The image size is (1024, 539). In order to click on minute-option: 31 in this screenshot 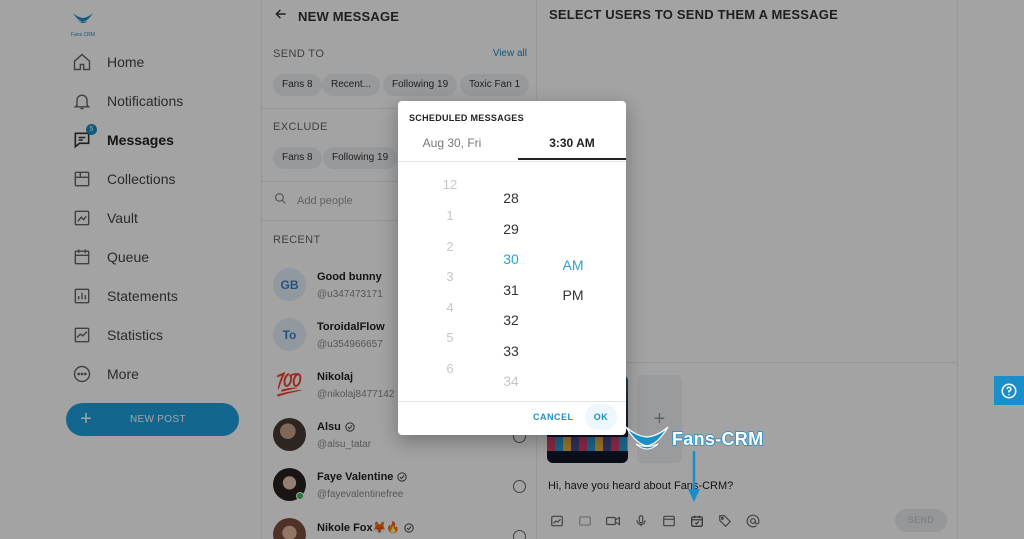, I will do `click(511, 290)`.